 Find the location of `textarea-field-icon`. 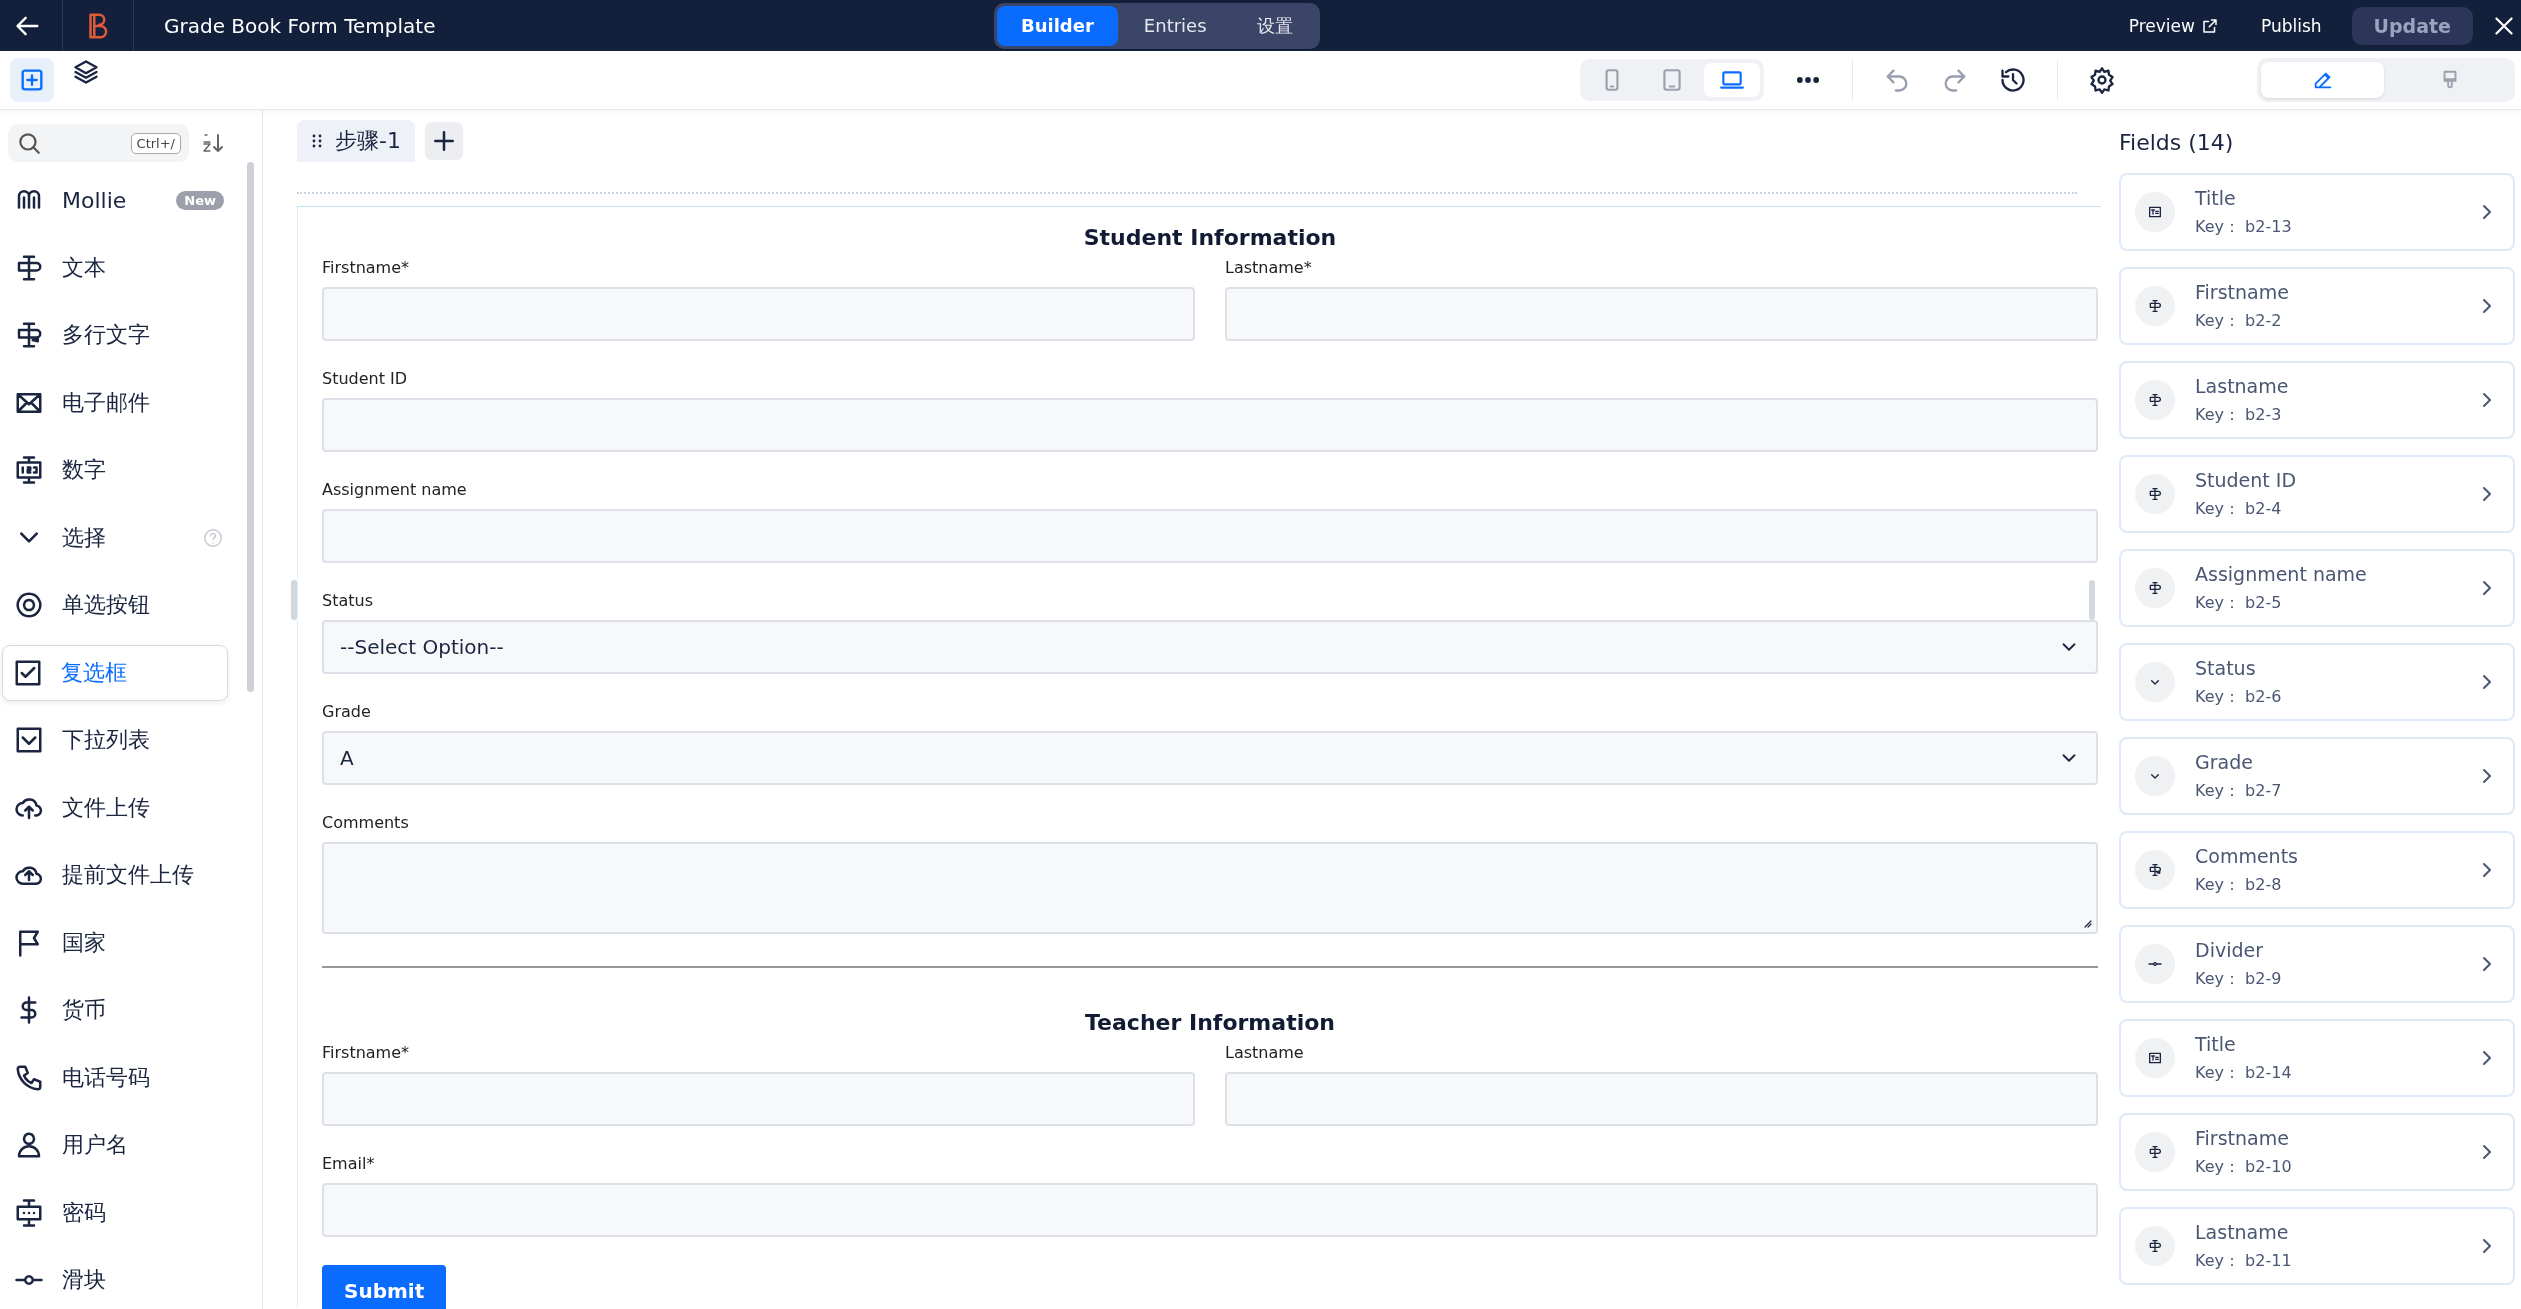

textarea-field-icon is located at coordinates (2155, 870).